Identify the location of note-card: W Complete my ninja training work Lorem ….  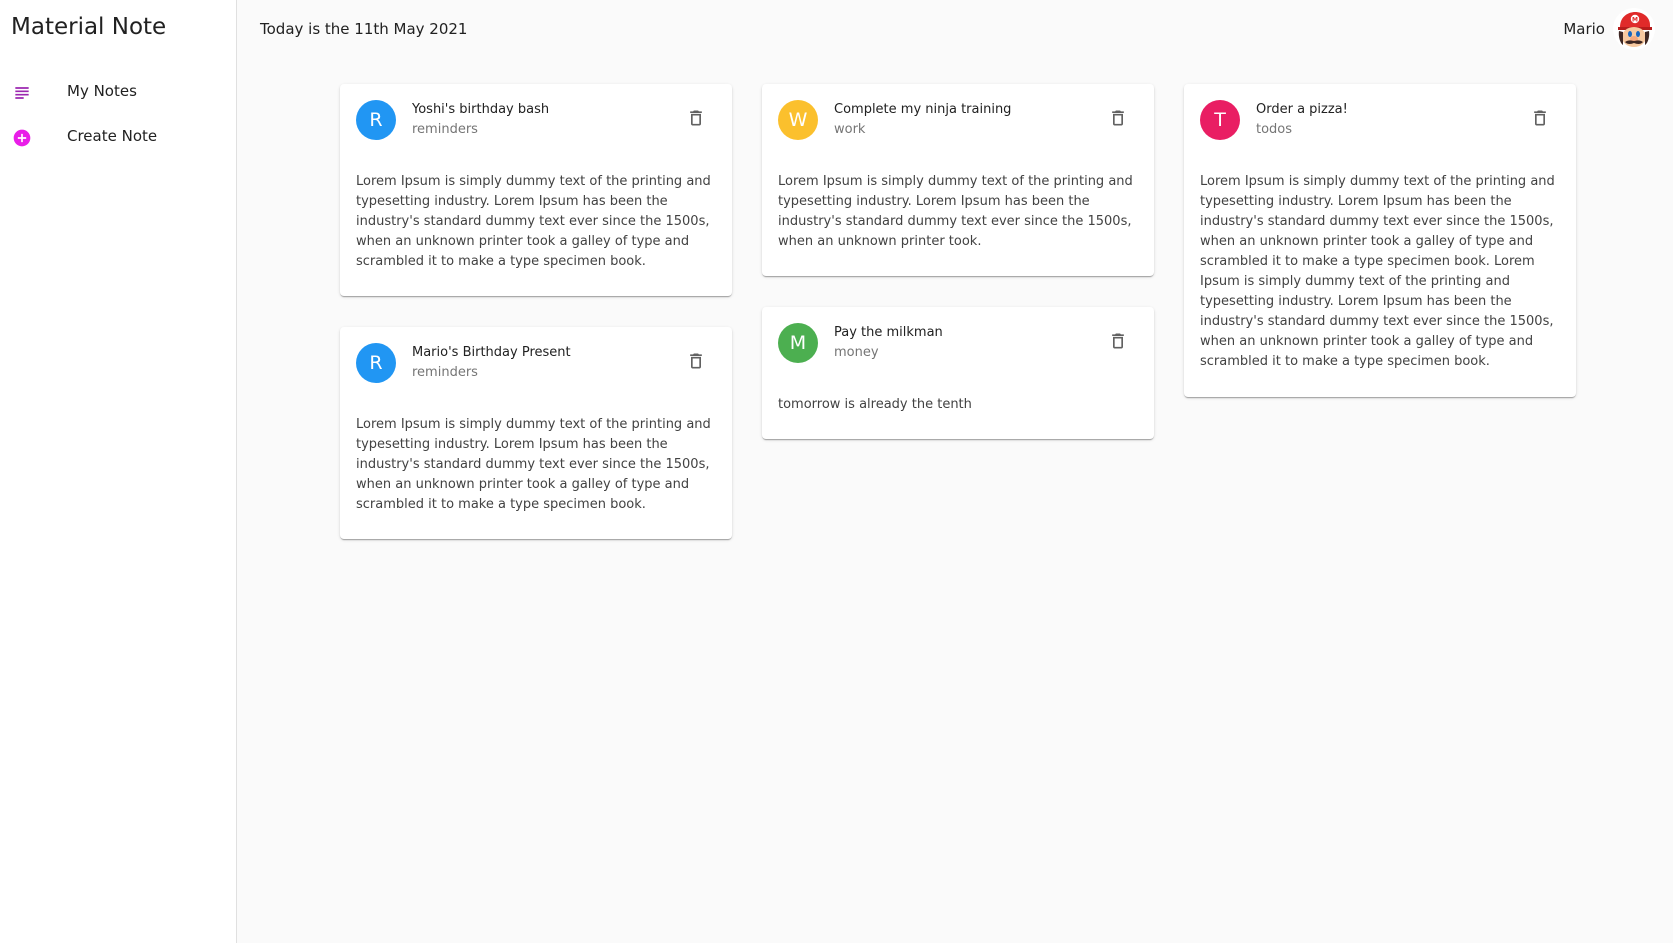
(958, 180).